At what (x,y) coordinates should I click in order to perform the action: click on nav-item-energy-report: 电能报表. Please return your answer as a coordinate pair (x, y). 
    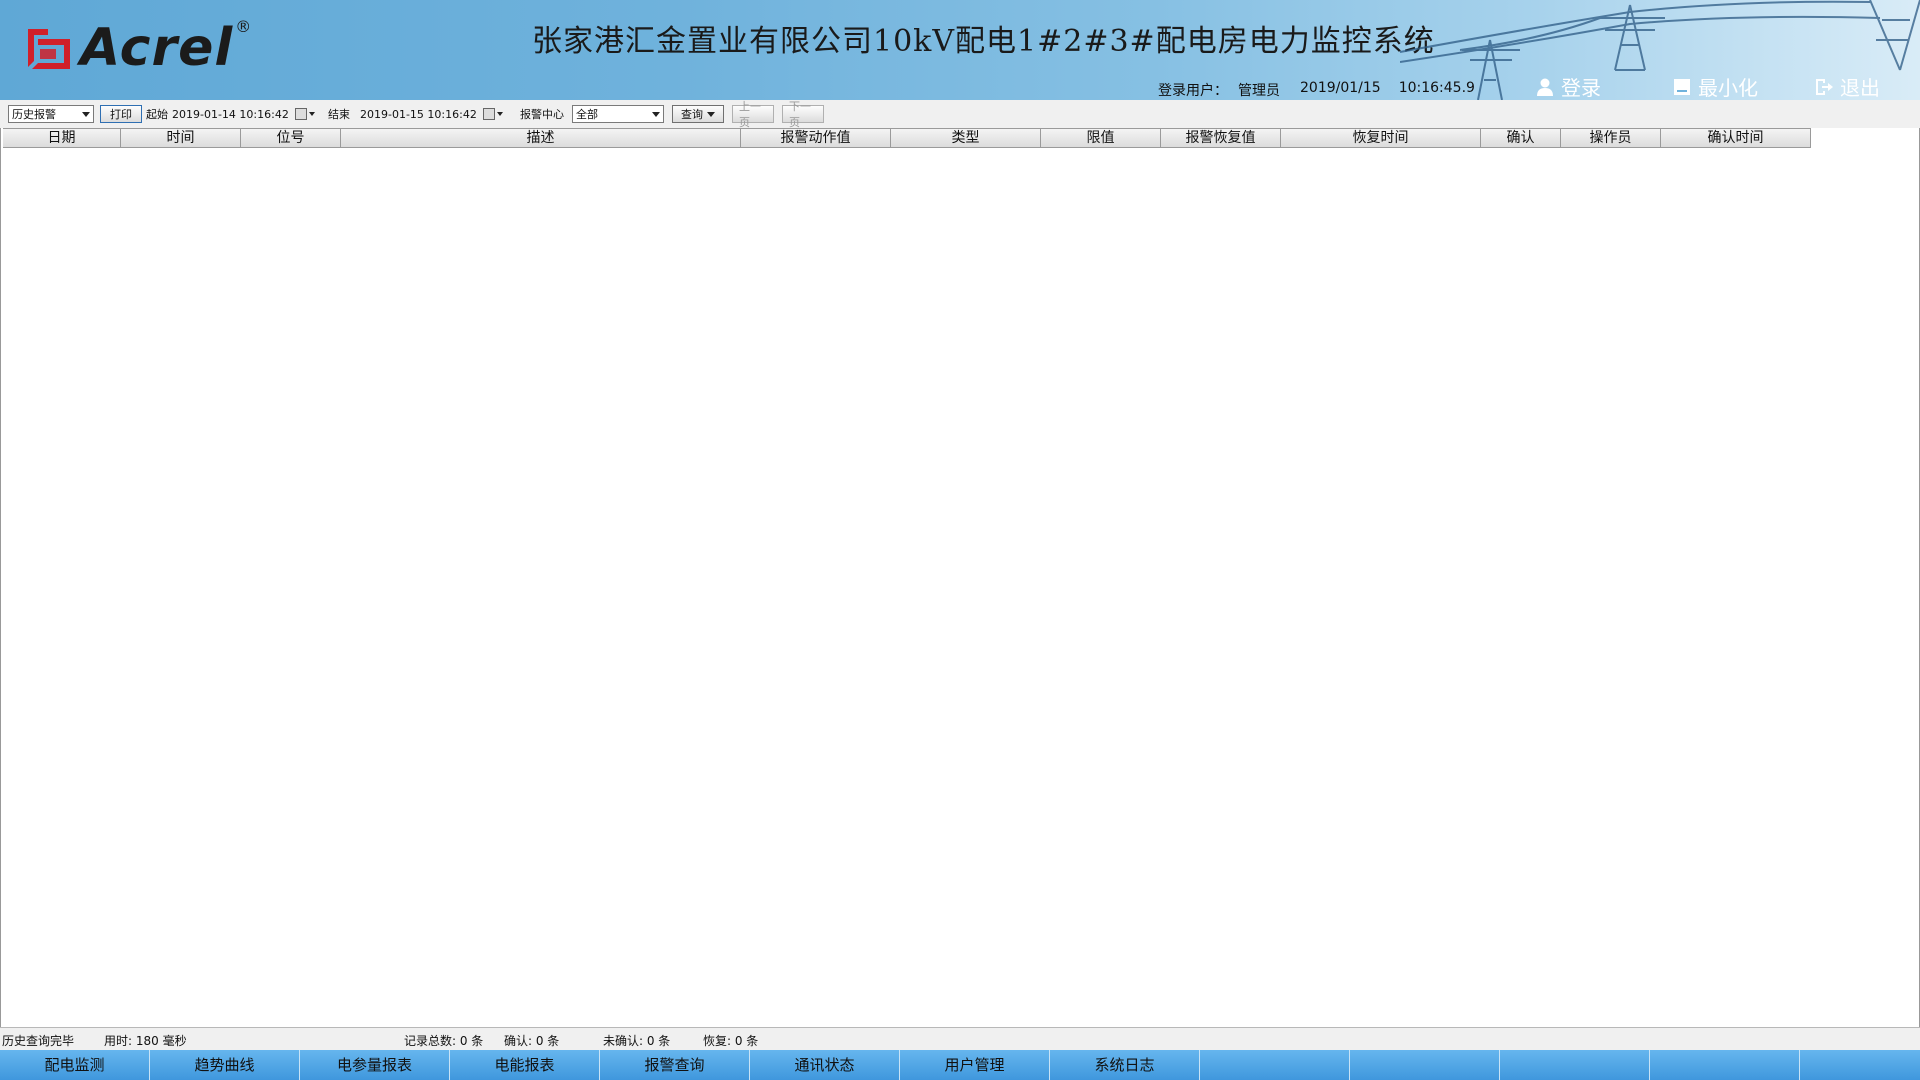
    Looking at the image, I should click on (525, 1065).